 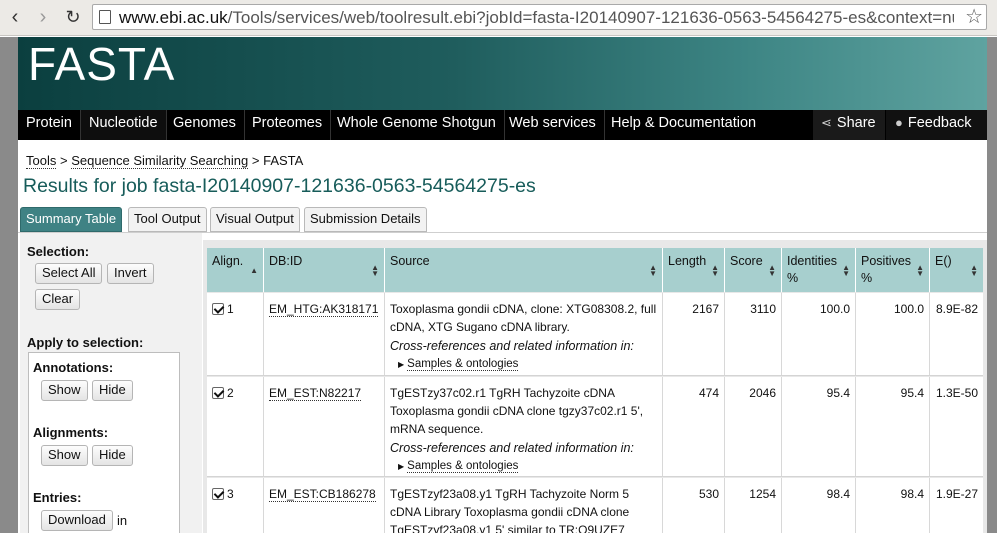 I want to click on share-button: ⋖ Share, so click(x=849, y=125).